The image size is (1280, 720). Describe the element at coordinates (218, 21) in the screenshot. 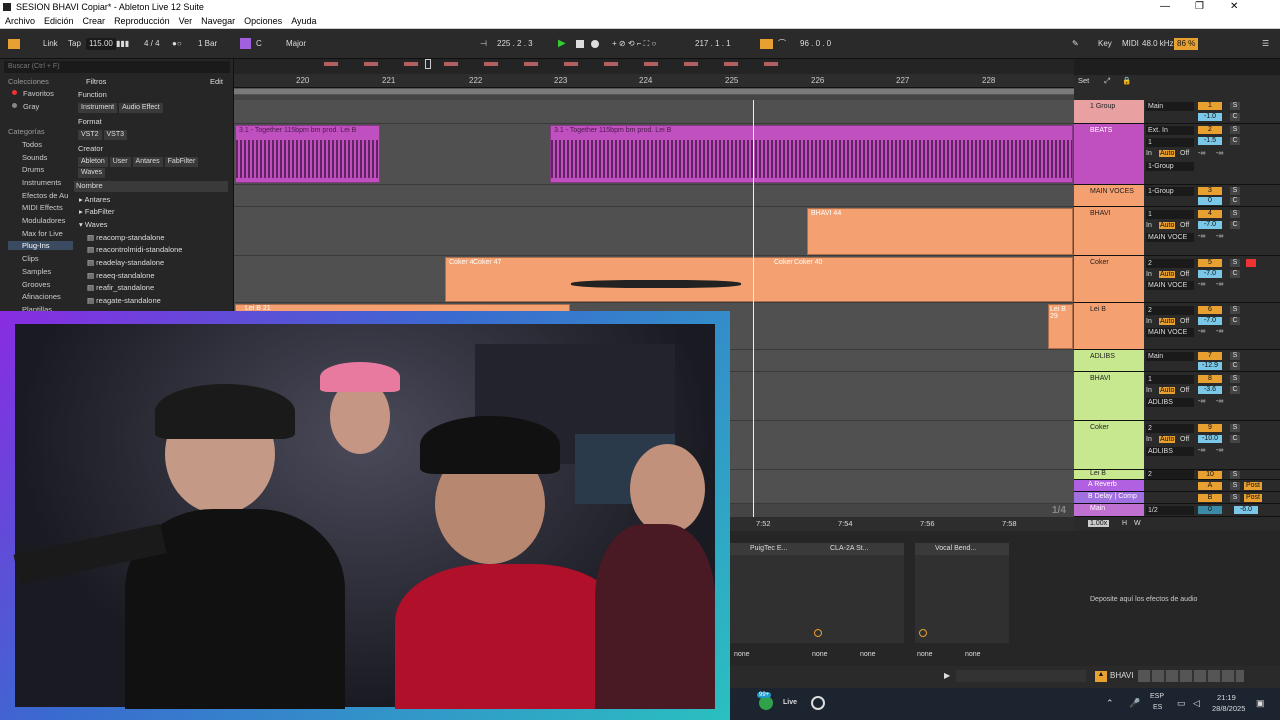

I see `menu-navegar: Navegar` at that location.